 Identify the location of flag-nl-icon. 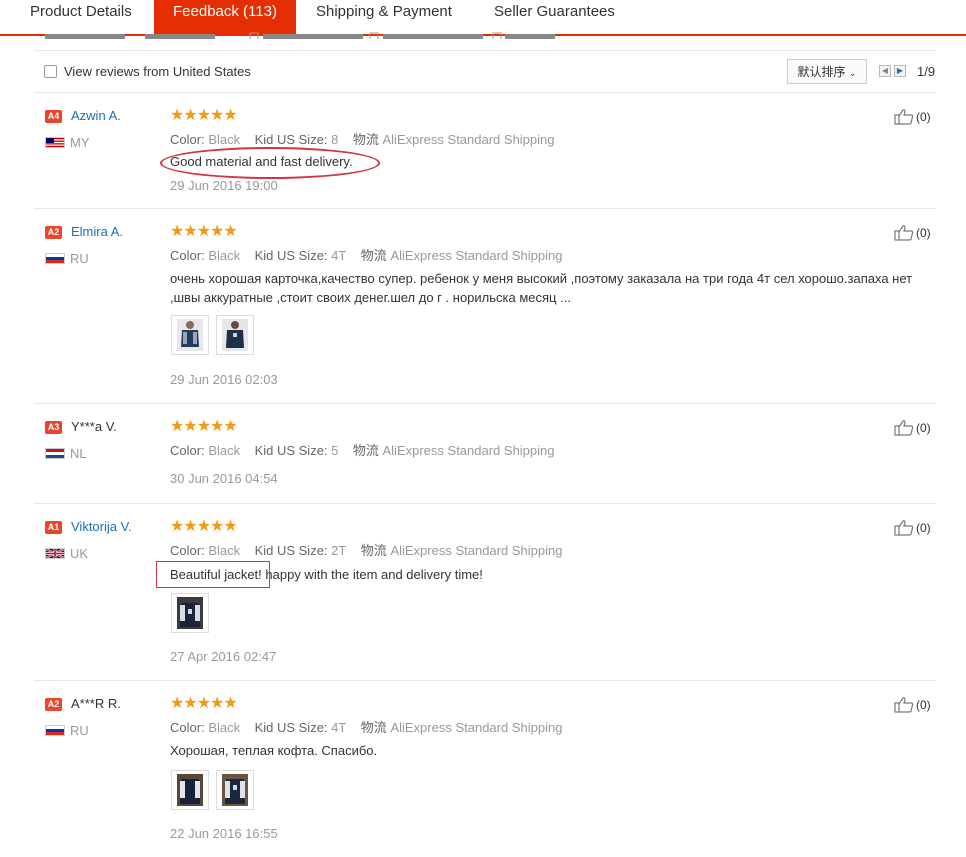
(55, 453).